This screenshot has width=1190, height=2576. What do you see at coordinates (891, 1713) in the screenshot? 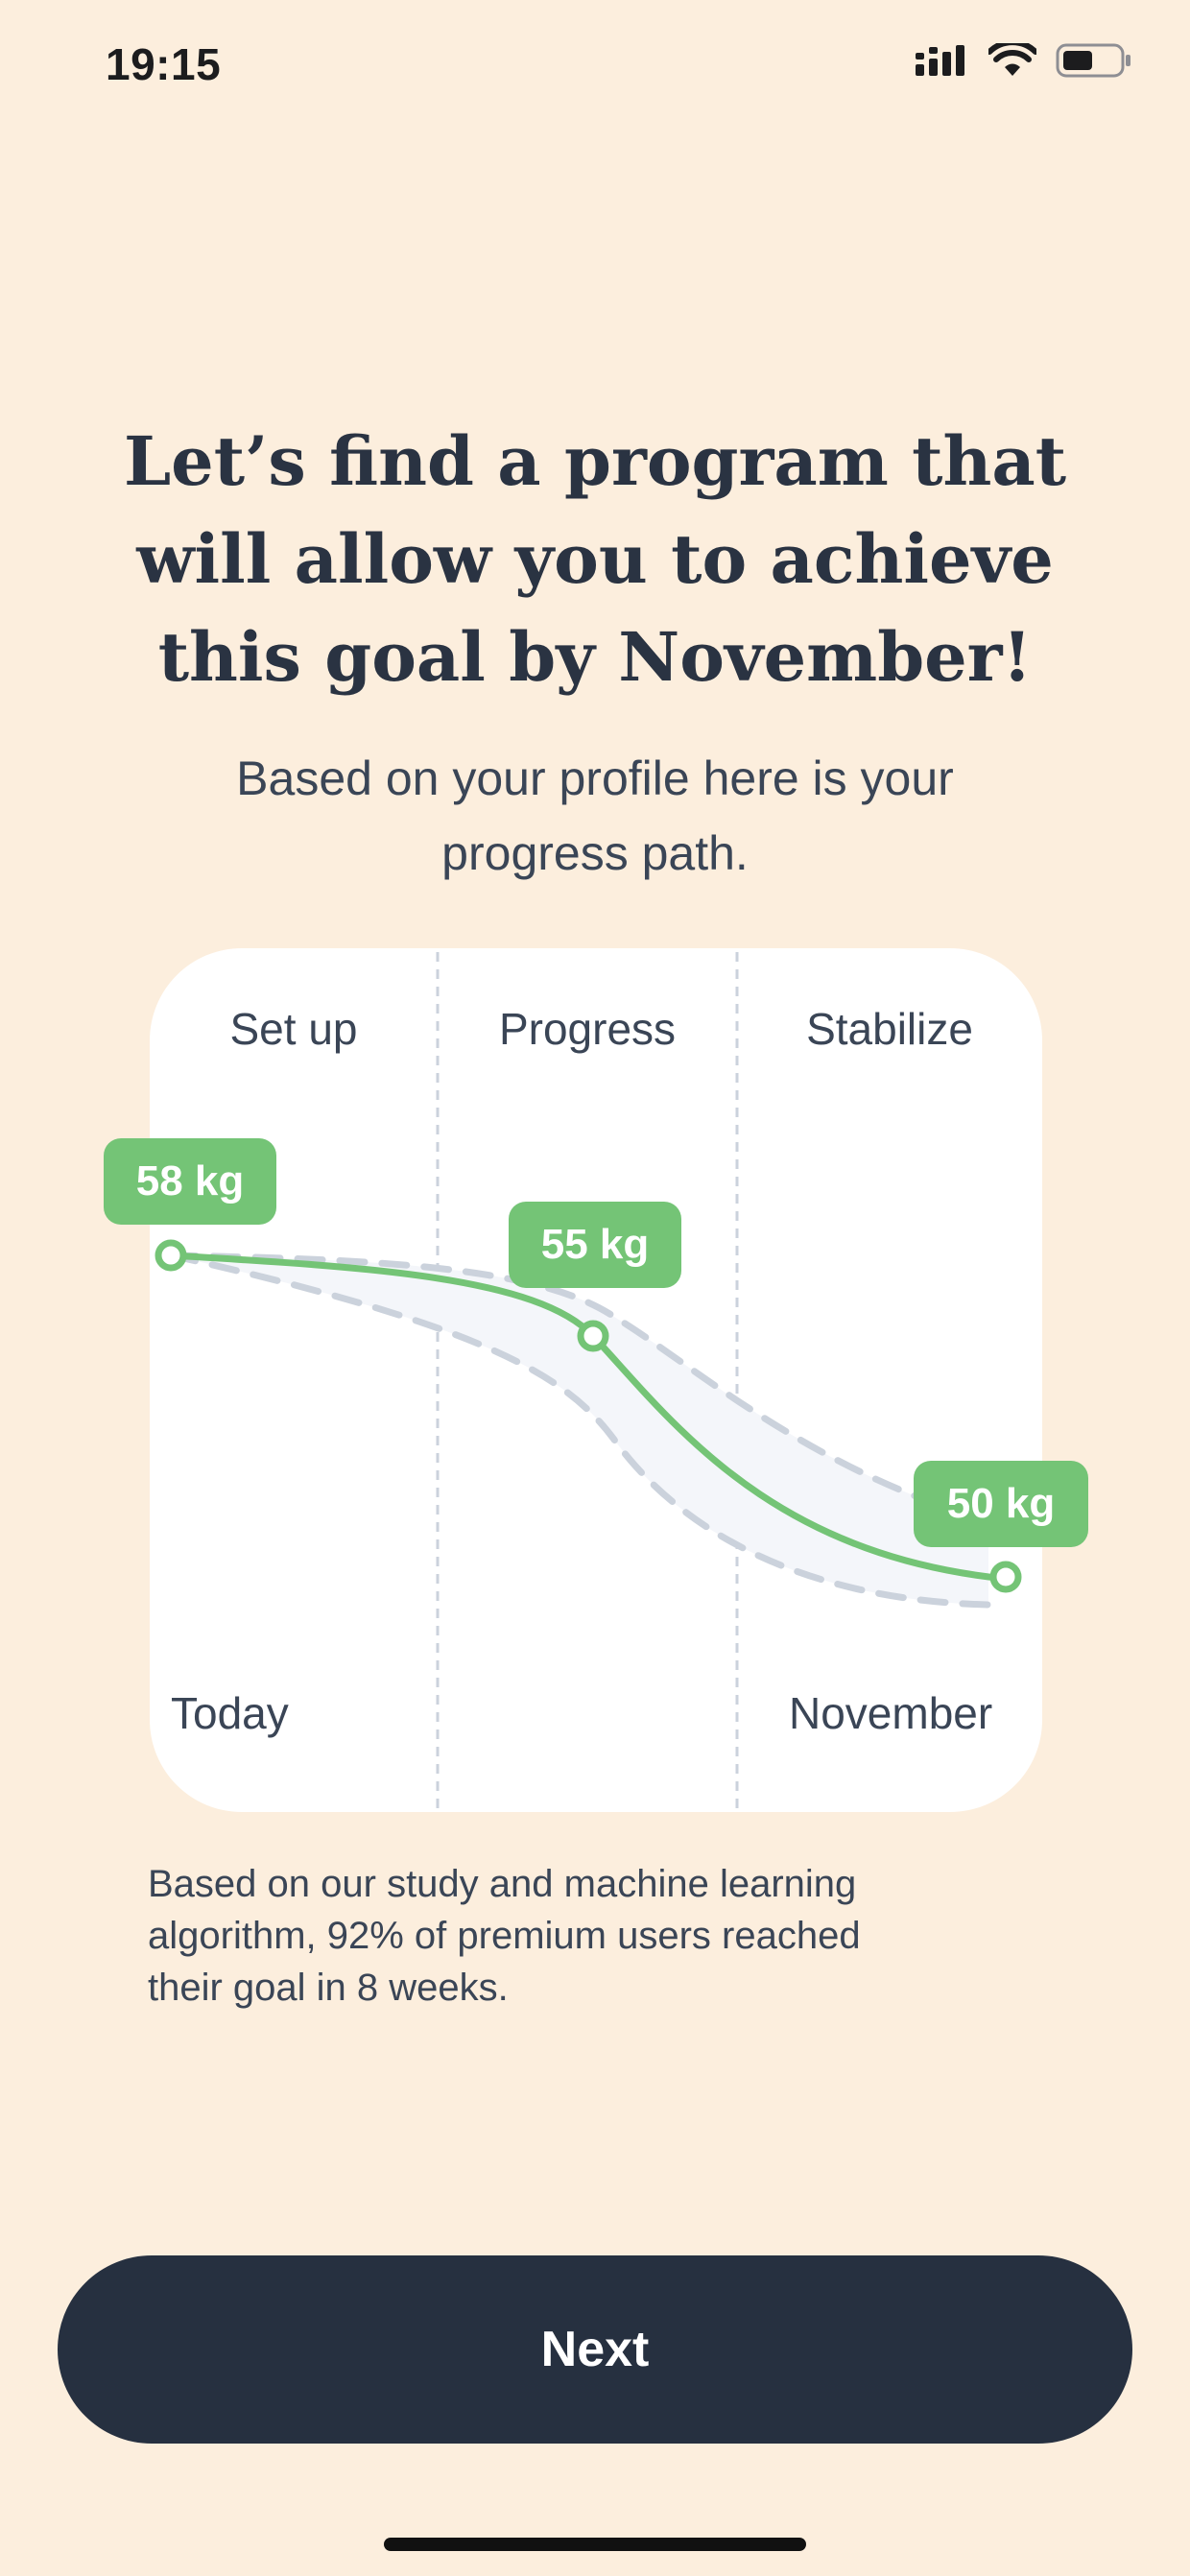
I see `axis-label-november: November` at bounding box center [891, 1713].